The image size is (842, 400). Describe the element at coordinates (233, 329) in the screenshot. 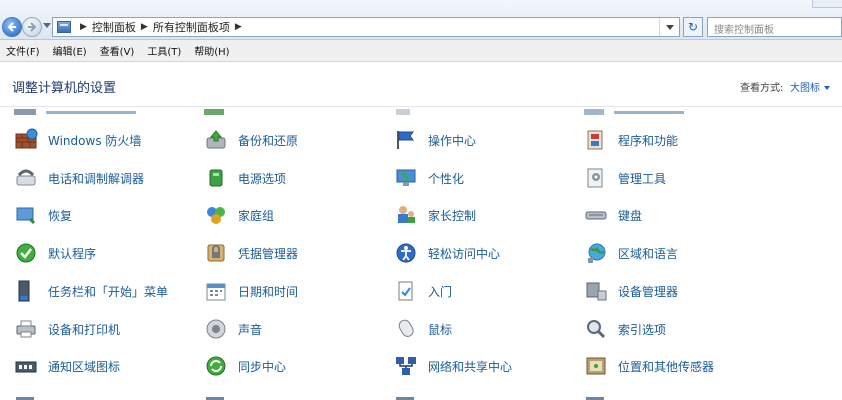

I see `control-panel-item: 声音` at that location.